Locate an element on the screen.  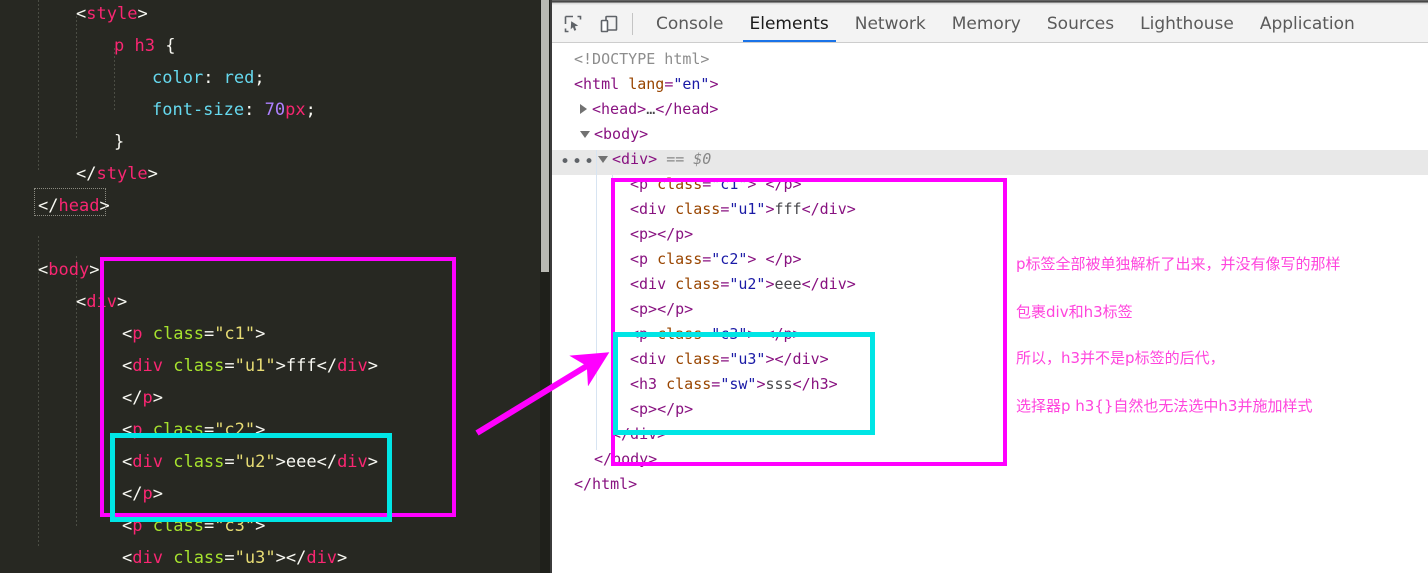
annotation-note-line2: 包裹div和h3标签 is located at coordinates (1074, 312).